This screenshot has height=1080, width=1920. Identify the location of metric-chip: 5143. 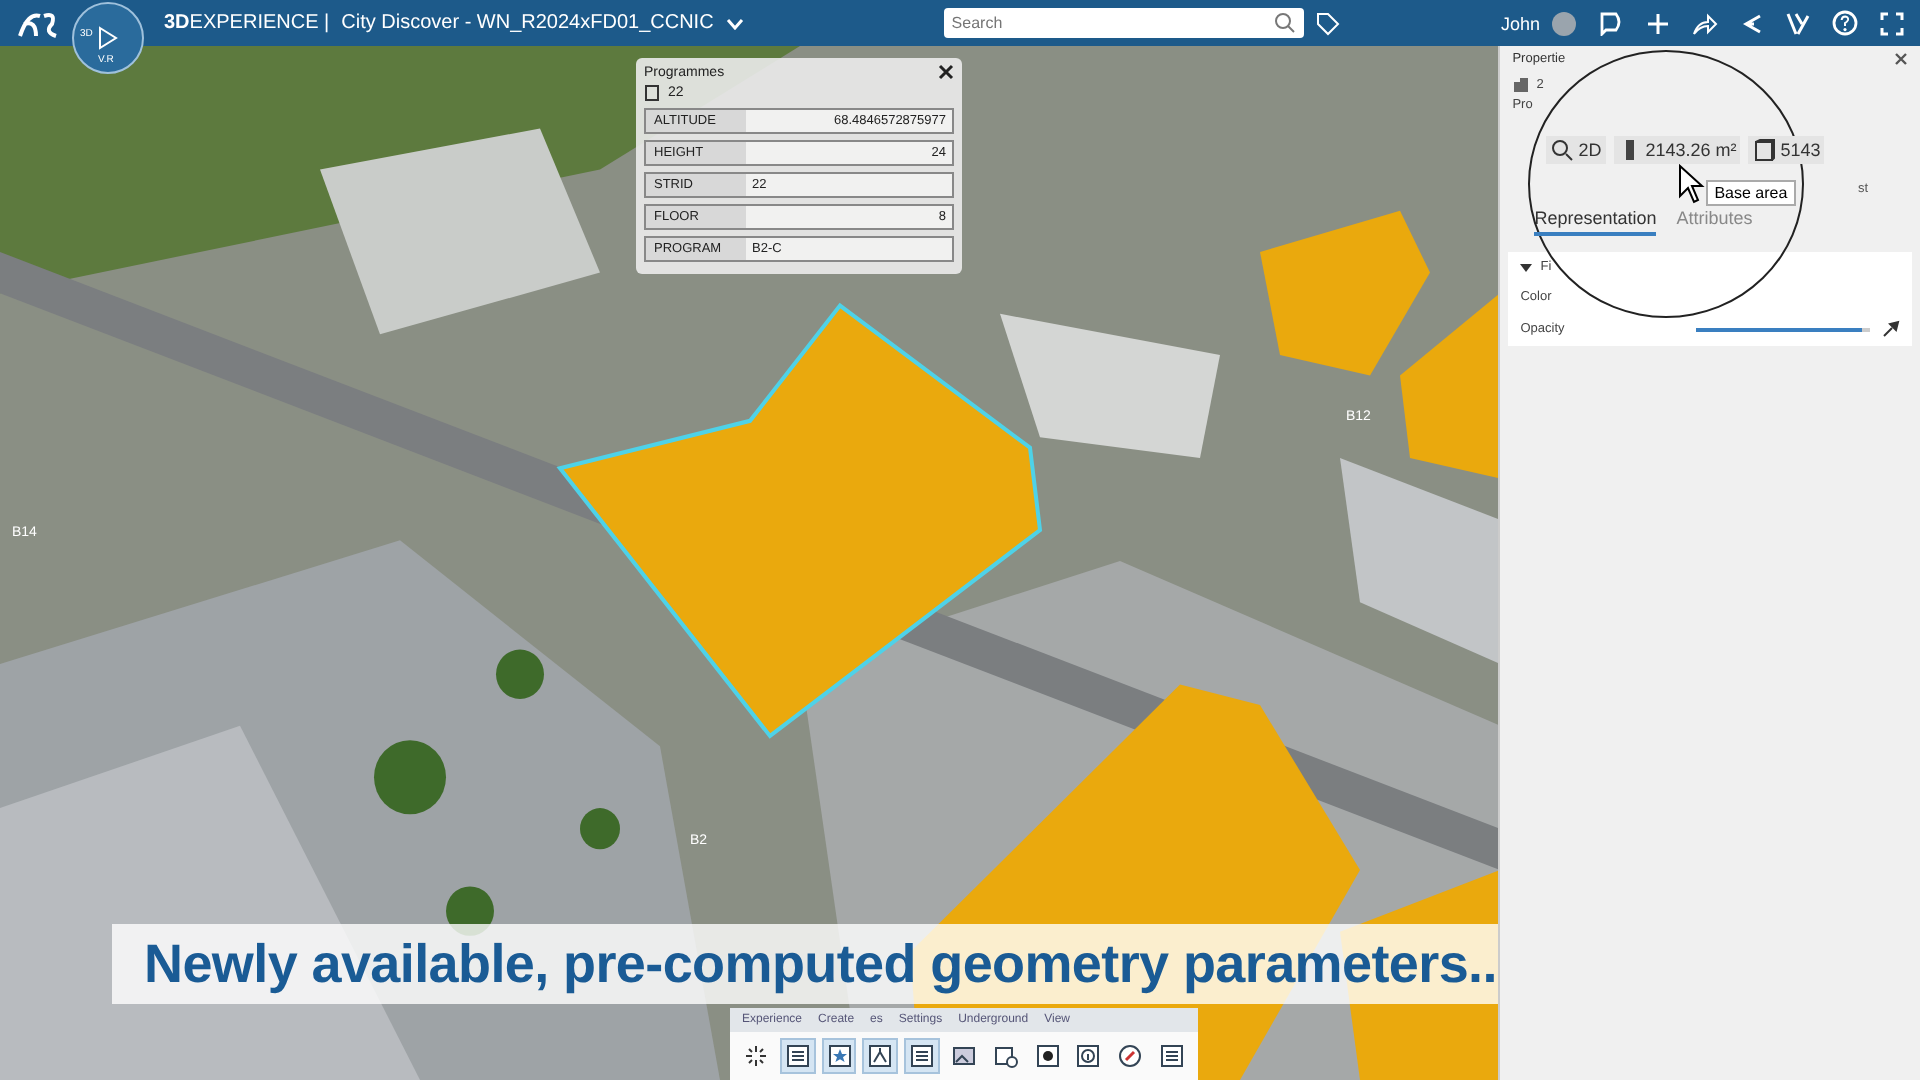
(1786, 150).